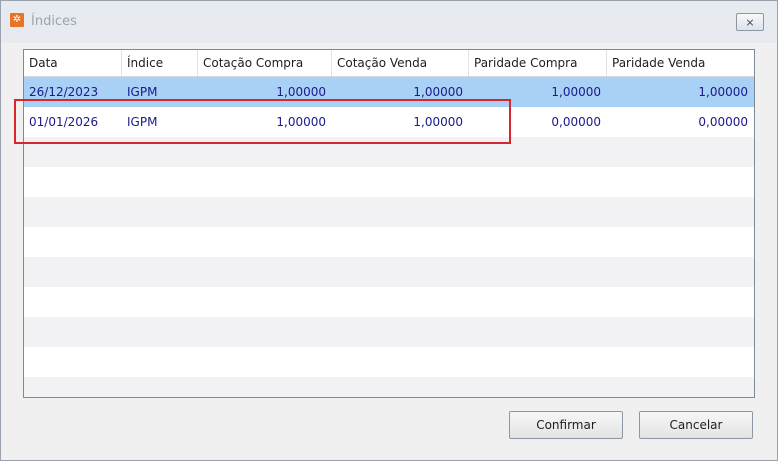  I want to click on close-button: ⨯, so click(750, 22).